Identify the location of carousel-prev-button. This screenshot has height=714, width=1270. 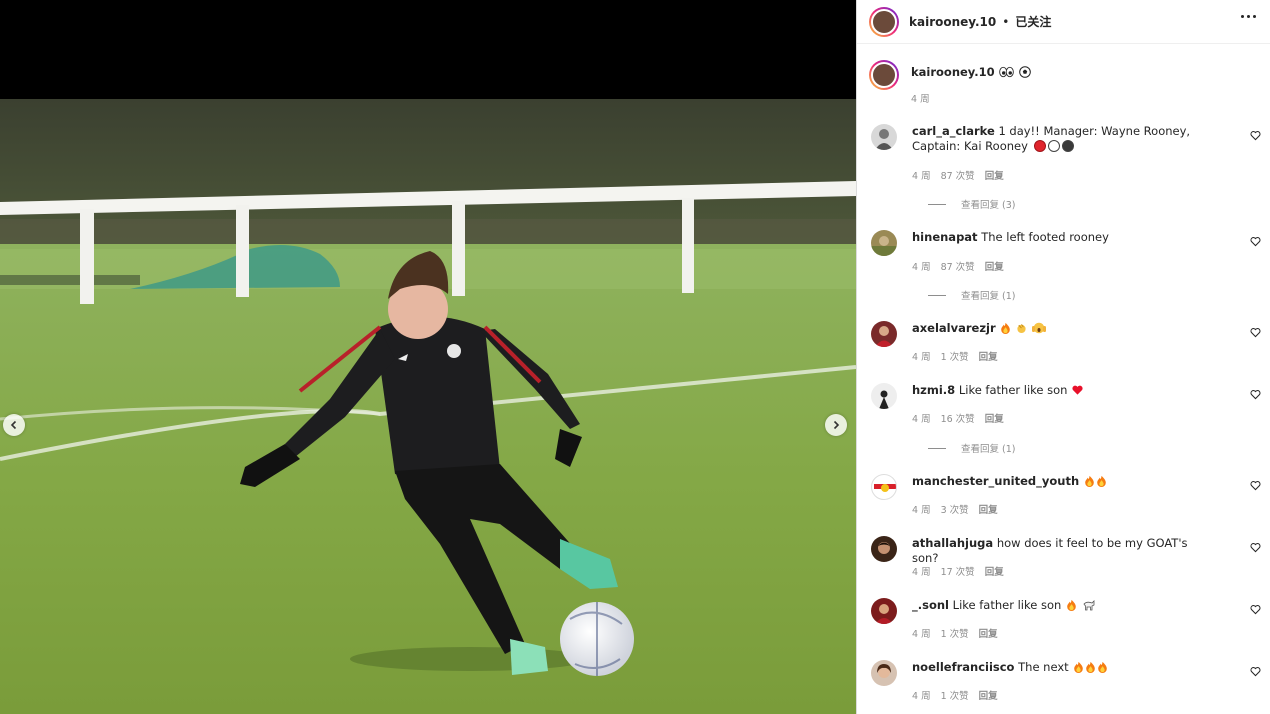
(14, 425).